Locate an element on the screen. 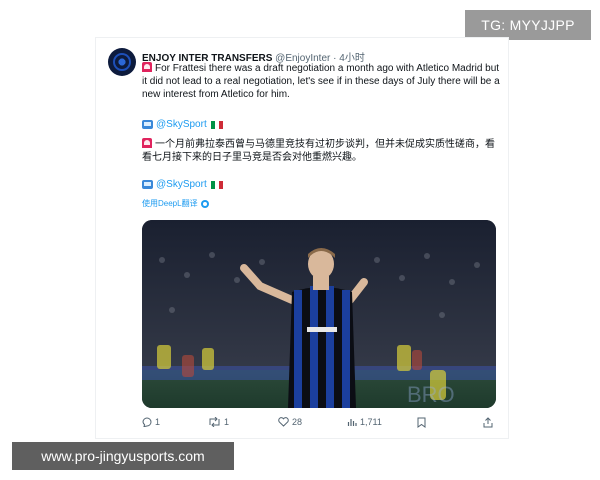 The width and height of the screenshot is (600, 480). source-link-2: @SkySport is located at coordinates (181, 184).